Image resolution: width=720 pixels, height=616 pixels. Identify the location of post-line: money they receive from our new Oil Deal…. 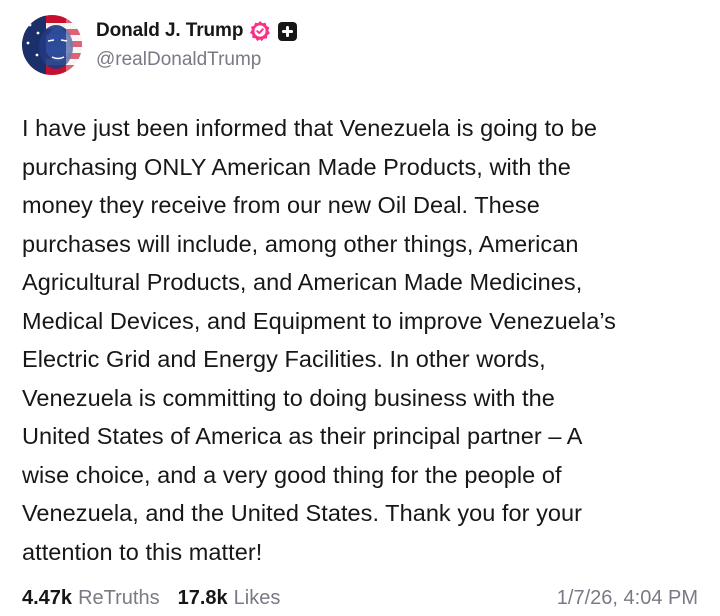
(281, 205).